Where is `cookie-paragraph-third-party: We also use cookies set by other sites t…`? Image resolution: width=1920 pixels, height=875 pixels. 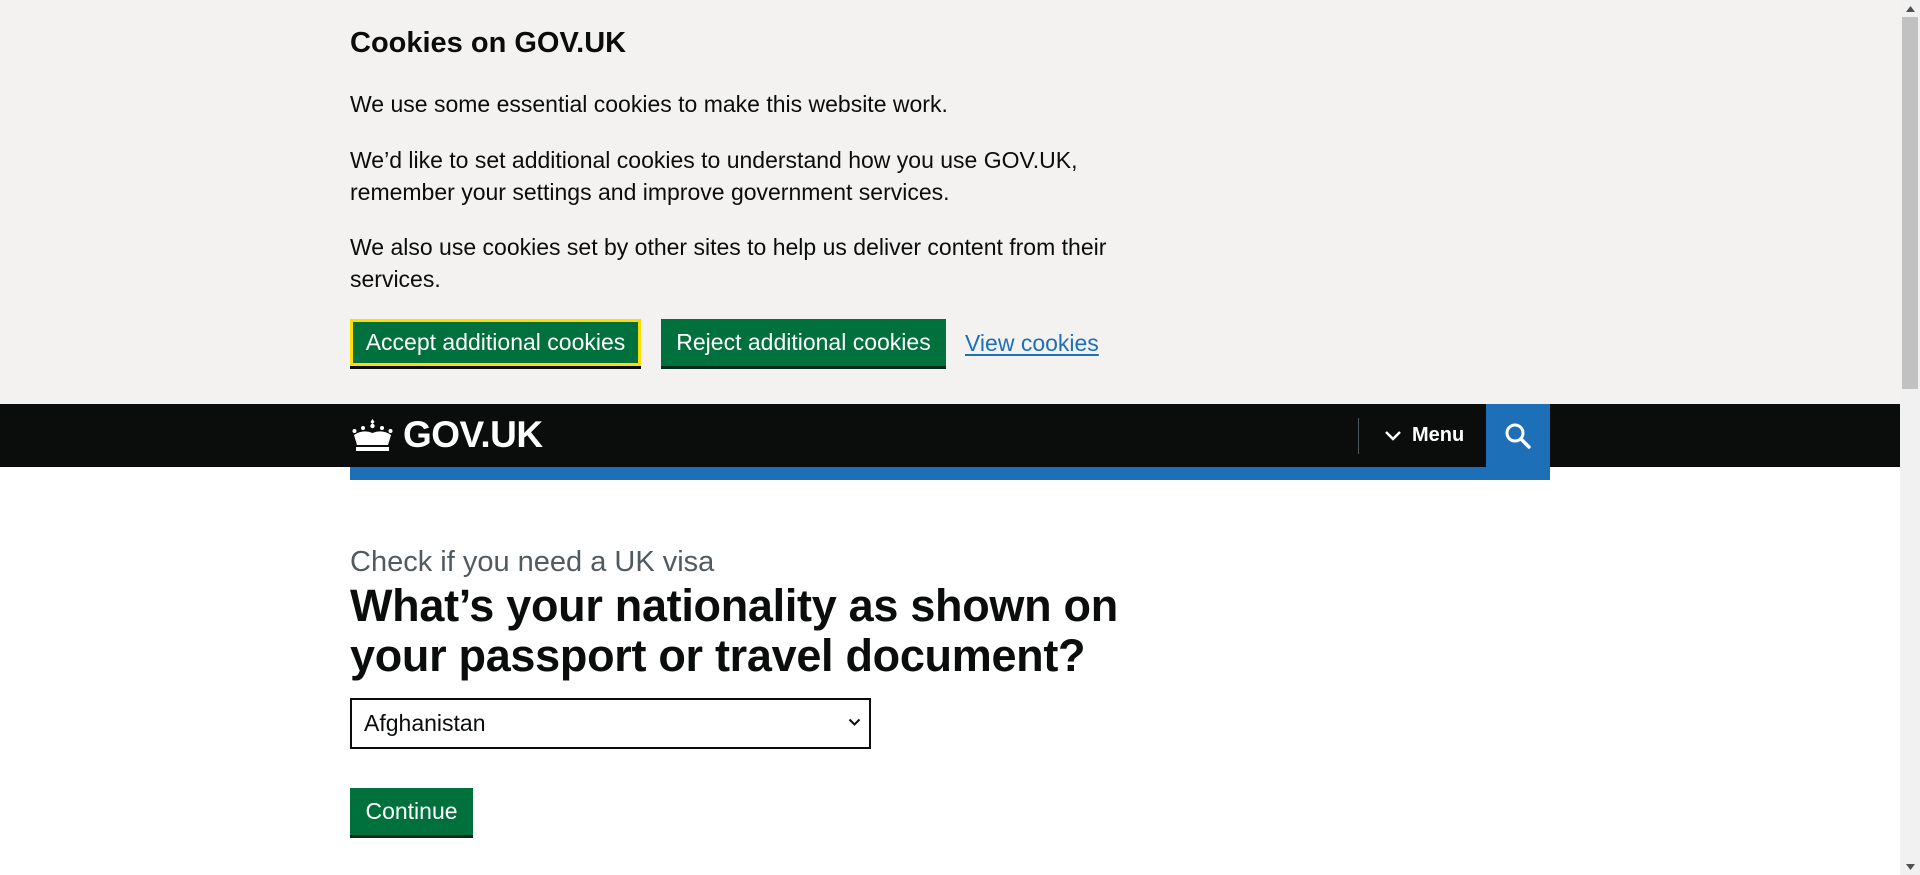 cookie-paragraph-third-party: We also use cookies set by other sites t… is located at coordinates (728, 263).